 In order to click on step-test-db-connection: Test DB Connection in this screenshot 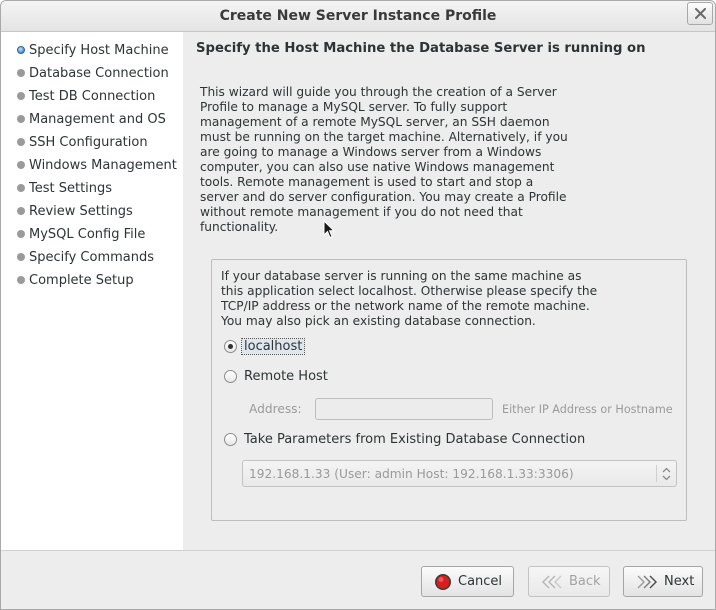, I will do `click(86, 96)`.